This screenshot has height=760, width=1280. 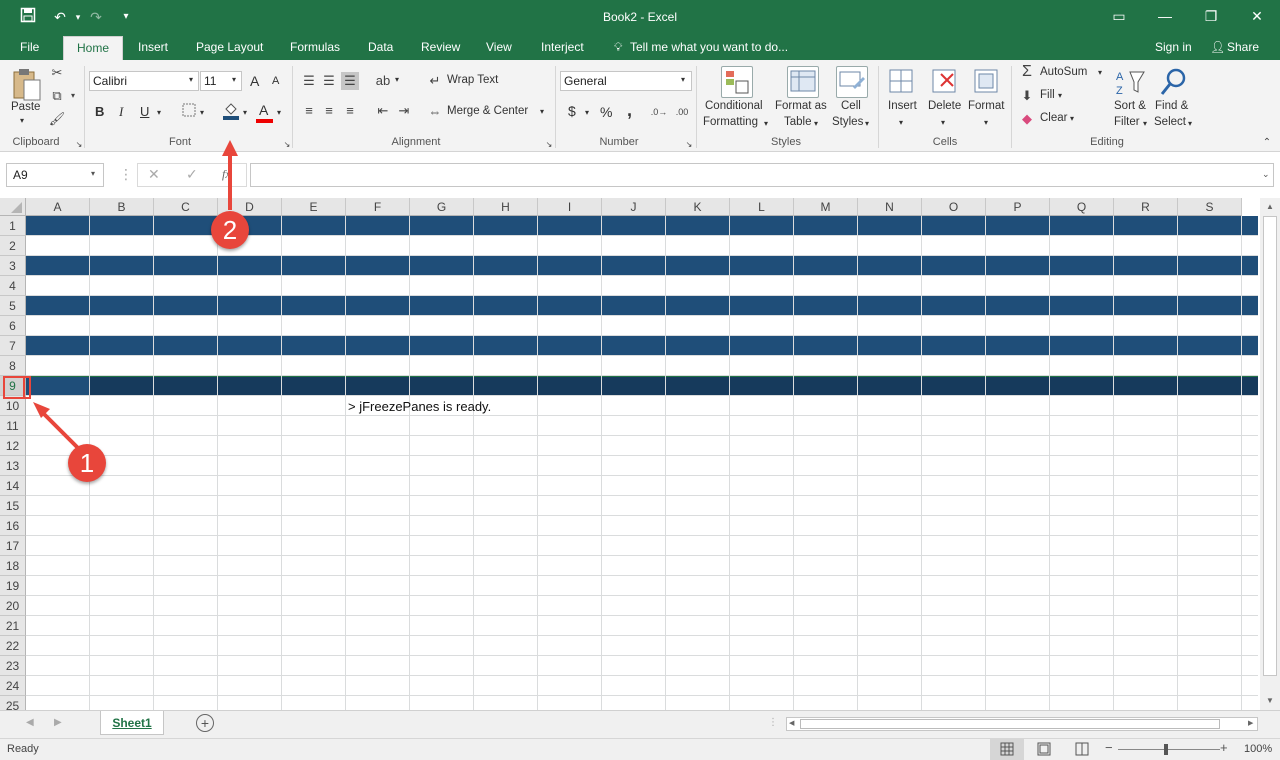 What do you see at coordinates (1258, 749) in the screenshot?
I see `zoom-level: 100%` at bounding box center [1258, 749].